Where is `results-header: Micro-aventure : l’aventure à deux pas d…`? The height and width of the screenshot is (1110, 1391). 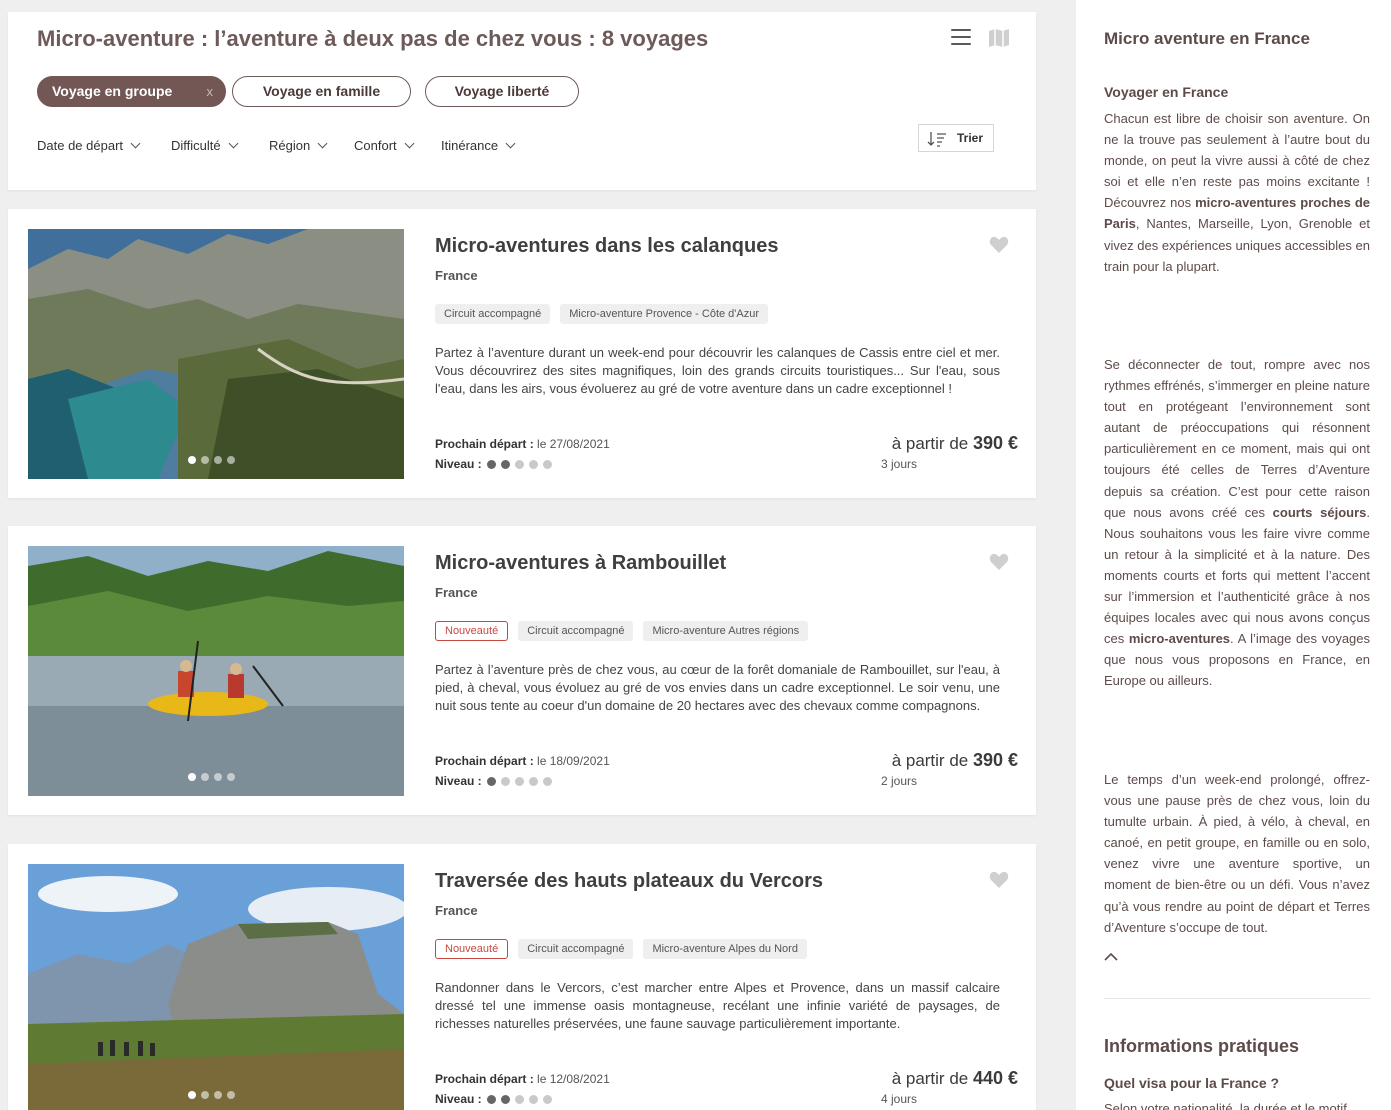 results-header: Micro-aventure : l’aventure à deux pas d… is located at coordinates (522, 101).